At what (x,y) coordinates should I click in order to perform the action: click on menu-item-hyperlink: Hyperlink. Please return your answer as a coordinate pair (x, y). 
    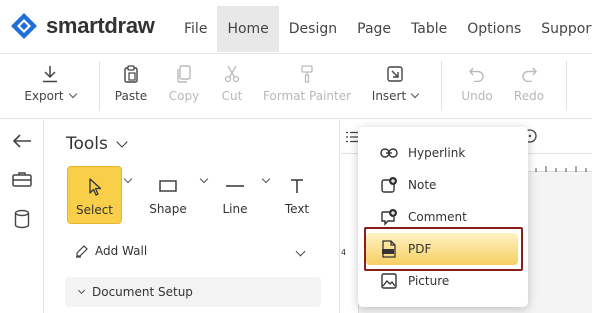
    Looking at the image, I should click on (443, 153).